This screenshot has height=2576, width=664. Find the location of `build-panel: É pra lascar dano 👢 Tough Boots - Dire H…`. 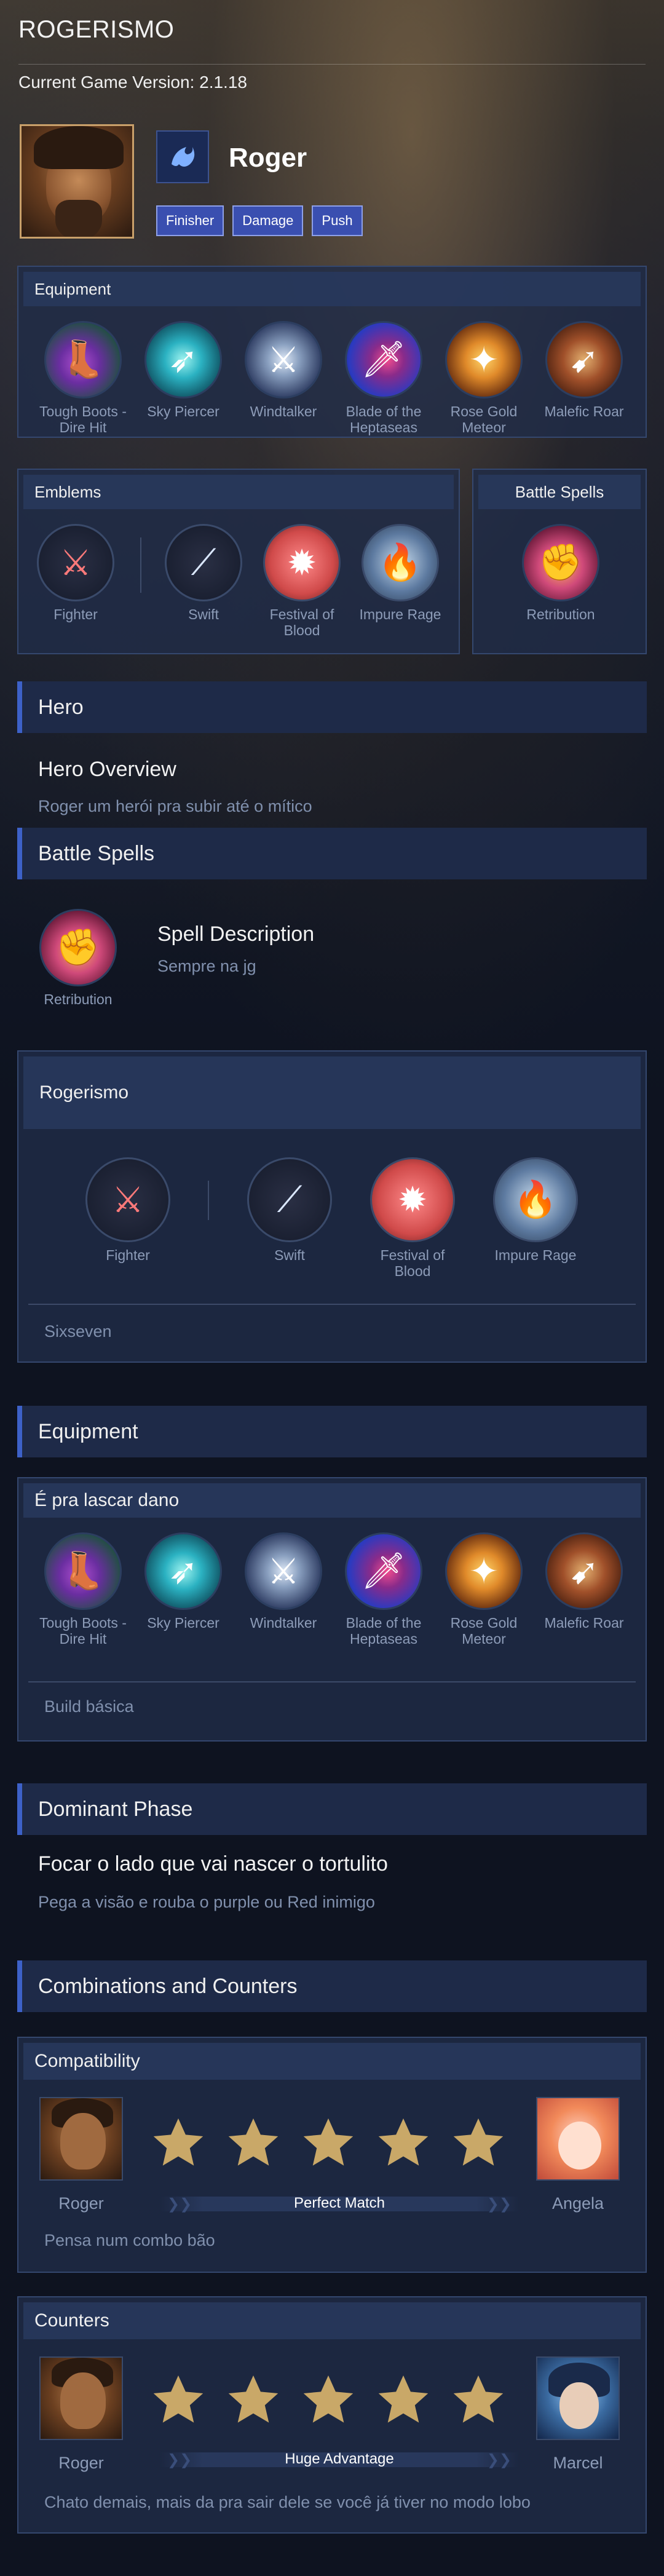

build-panel: É pra lascar dano 👢 Tough Boots - Dire H… is located at coordinates (332, 1609).